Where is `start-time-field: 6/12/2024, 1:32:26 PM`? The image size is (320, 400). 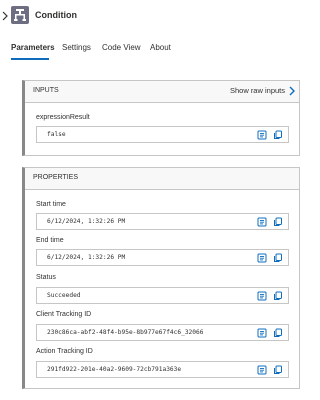 start-time-field: 6/12/2024, 1:32:26 PM is located at coordinates (162, 221).